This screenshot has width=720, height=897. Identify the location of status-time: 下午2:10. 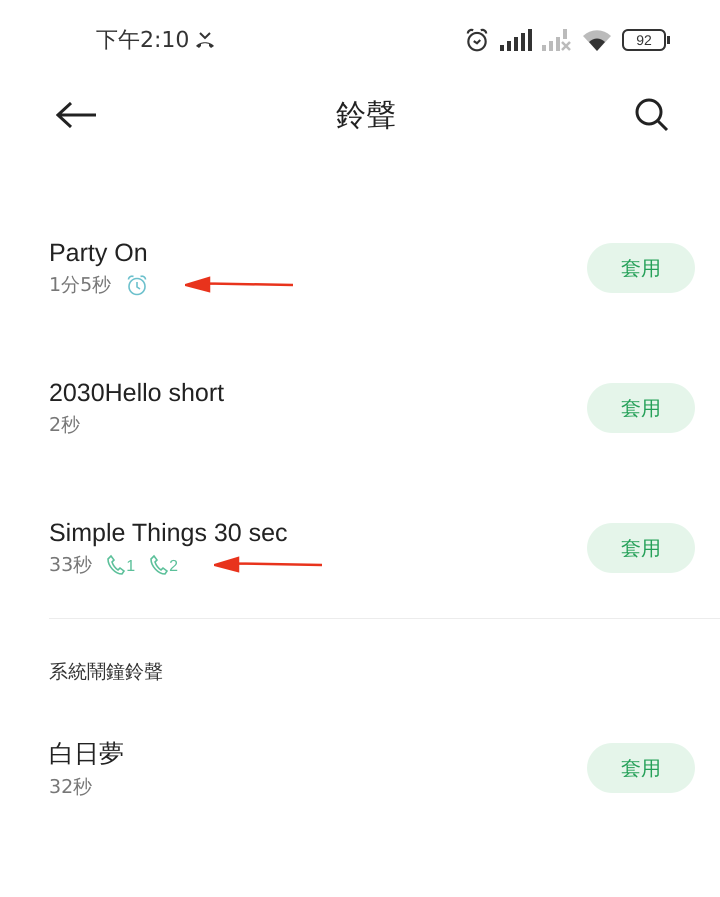
(143, 41).